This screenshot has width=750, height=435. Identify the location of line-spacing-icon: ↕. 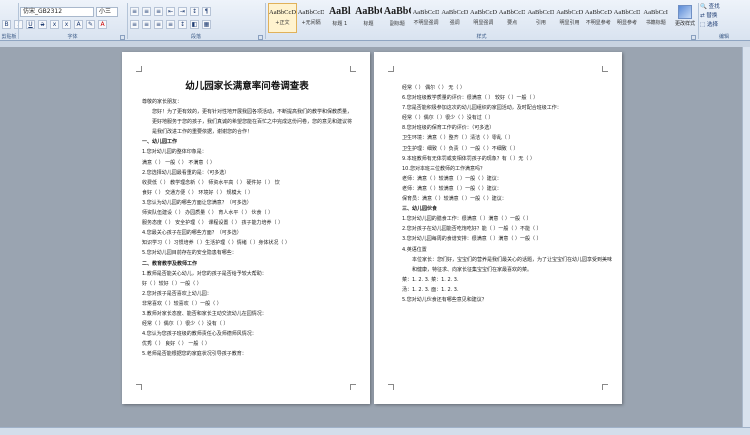
(182, 24).